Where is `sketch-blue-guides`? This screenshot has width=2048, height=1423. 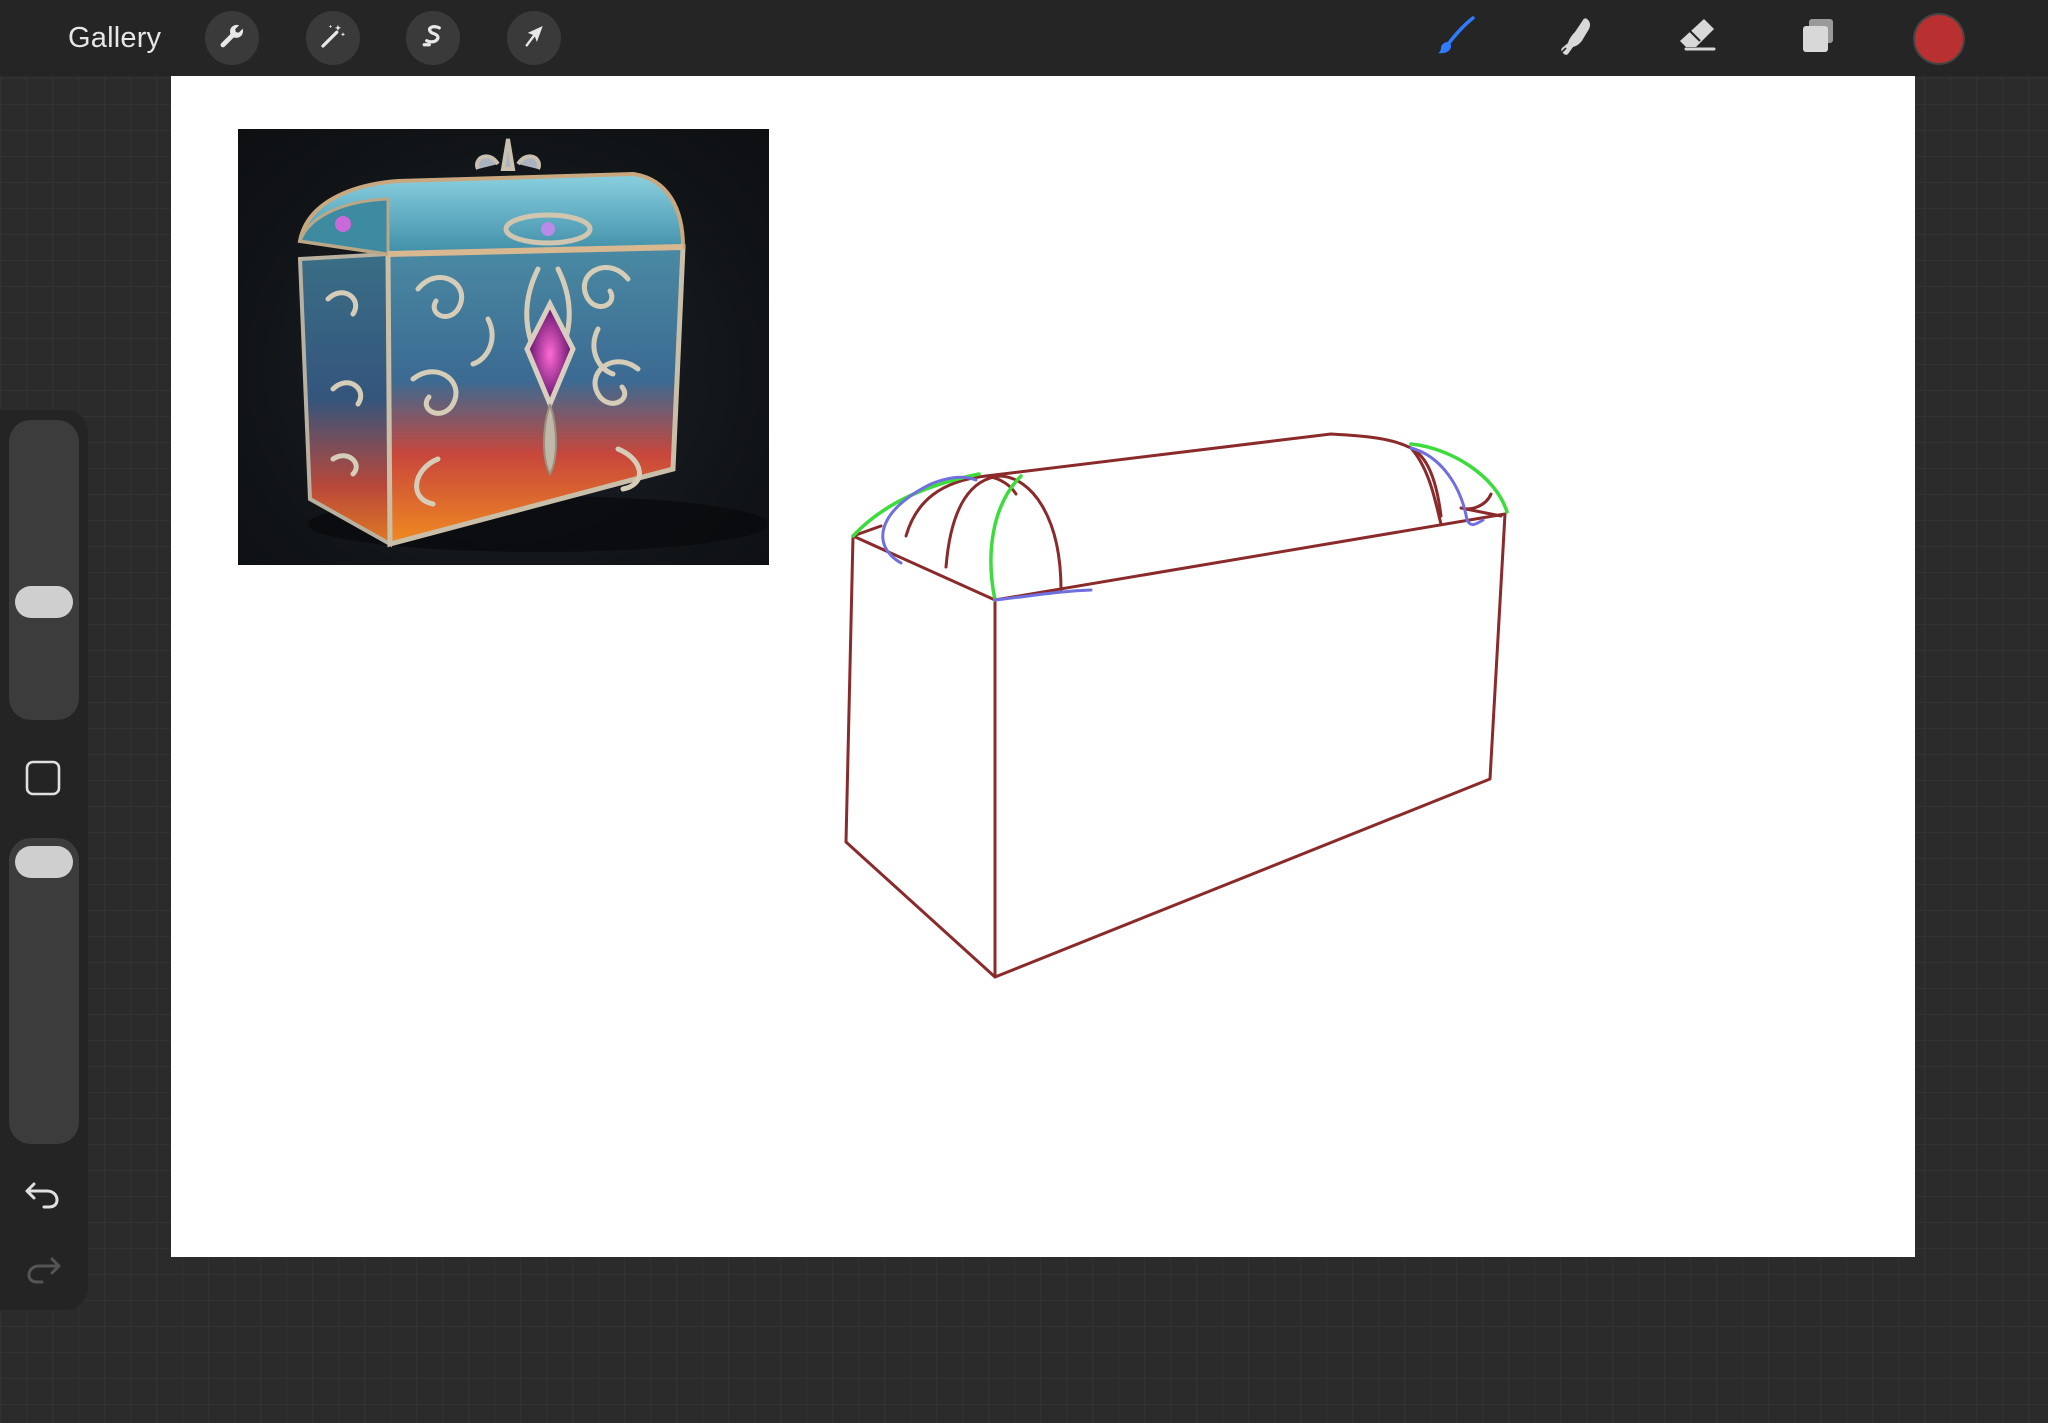
sketch-blue-guides is located at coordinates (1183, 524).